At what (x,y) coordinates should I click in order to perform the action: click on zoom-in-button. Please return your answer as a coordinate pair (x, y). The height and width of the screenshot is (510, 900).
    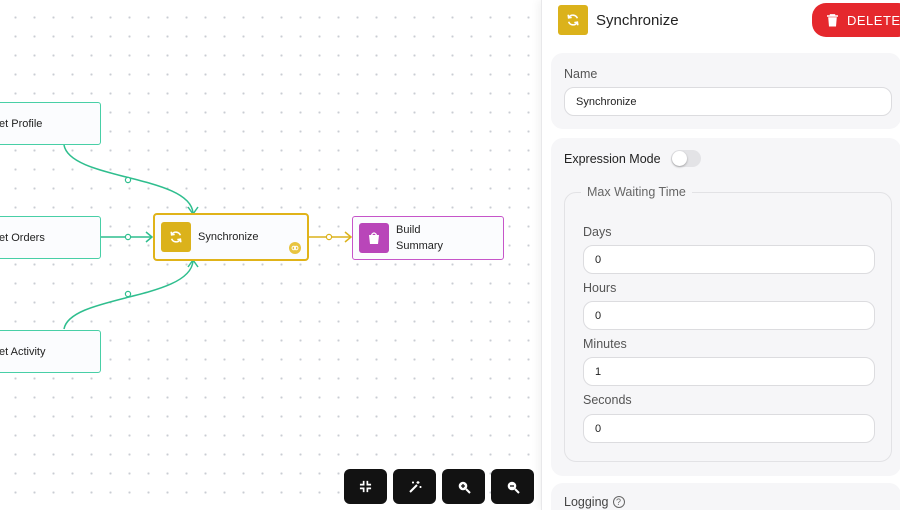
    Looking at the image, I should click on (463, 486).